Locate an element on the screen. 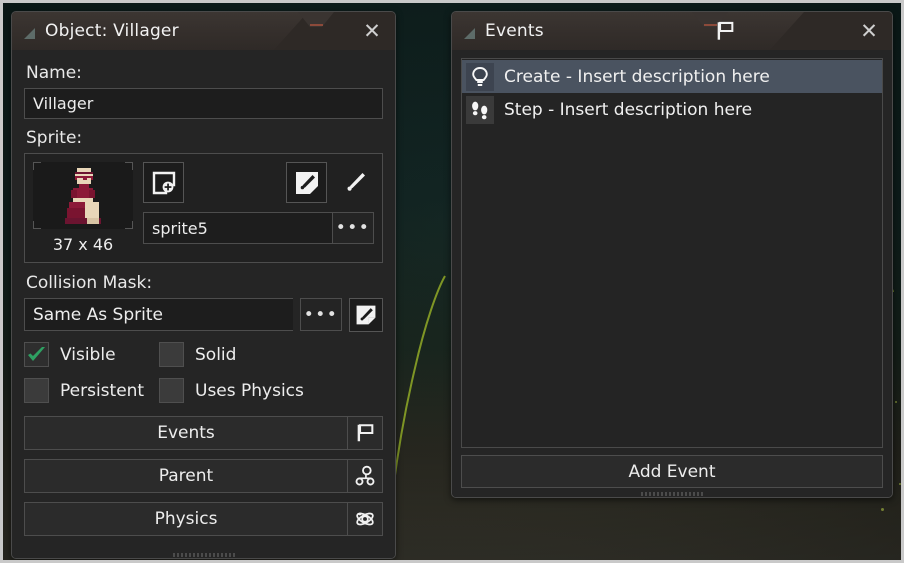 The width and height of the screenshot is (904, 563). checkbox-solid-box is located at coordinates (171, 354).